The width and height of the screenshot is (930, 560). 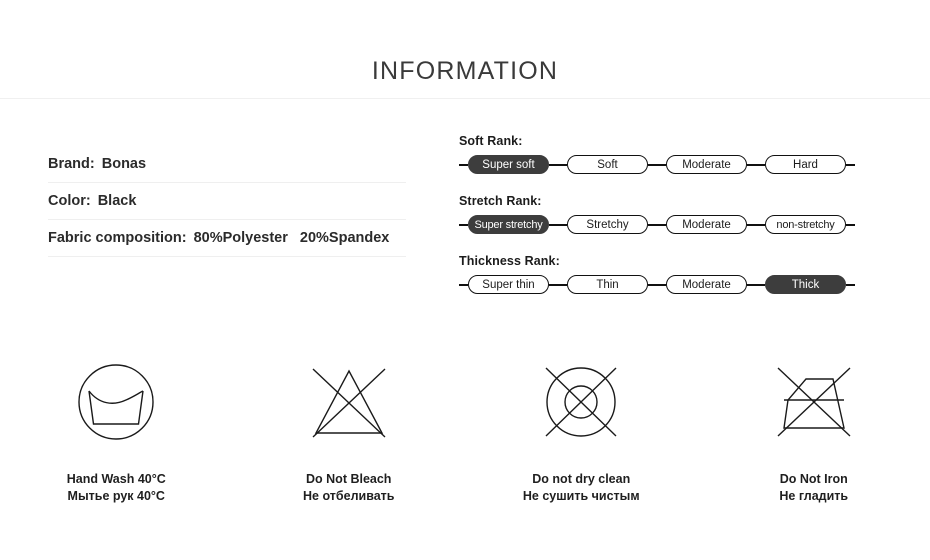 I want to click on care-caption-do-not-iron: Do Not Iron Не гладить, so click(x=813, y=488).